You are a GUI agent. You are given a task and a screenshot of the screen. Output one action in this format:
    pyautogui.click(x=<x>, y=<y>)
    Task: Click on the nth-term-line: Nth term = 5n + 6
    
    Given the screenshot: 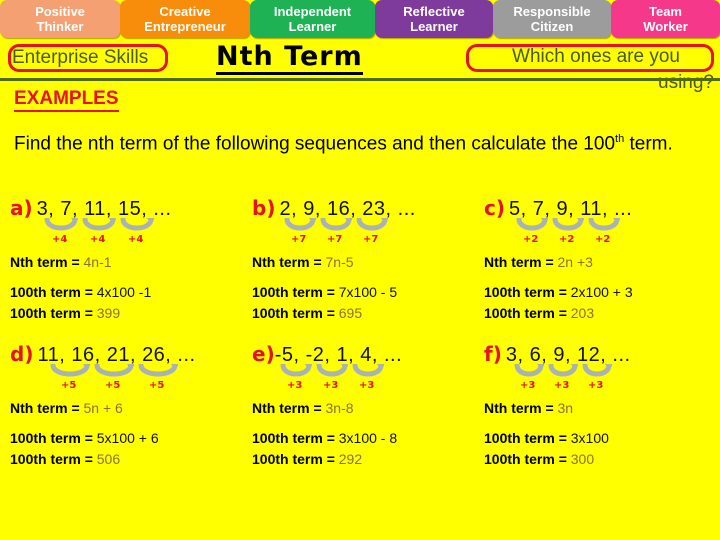 What is the action you would take?
    pyautogui.click(x=130, y=408)
    